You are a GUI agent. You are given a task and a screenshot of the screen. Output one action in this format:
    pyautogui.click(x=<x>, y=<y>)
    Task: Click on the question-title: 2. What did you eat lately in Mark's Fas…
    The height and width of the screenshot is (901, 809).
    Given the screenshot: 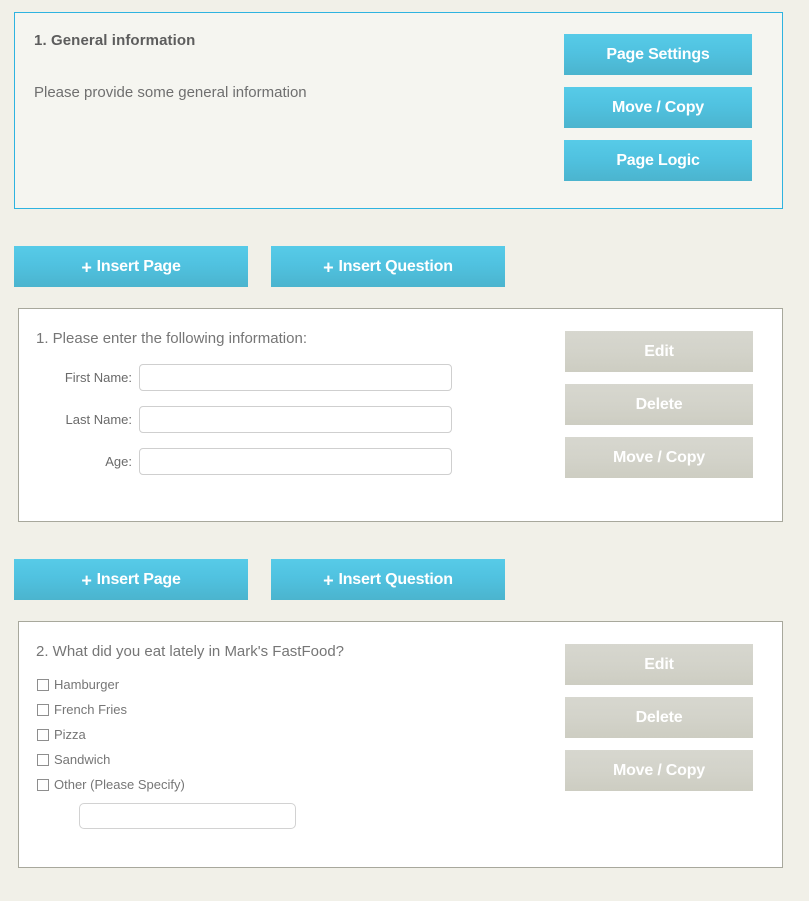 What is the action you would take?
    pyautogui.click(x=190, y=651)
    